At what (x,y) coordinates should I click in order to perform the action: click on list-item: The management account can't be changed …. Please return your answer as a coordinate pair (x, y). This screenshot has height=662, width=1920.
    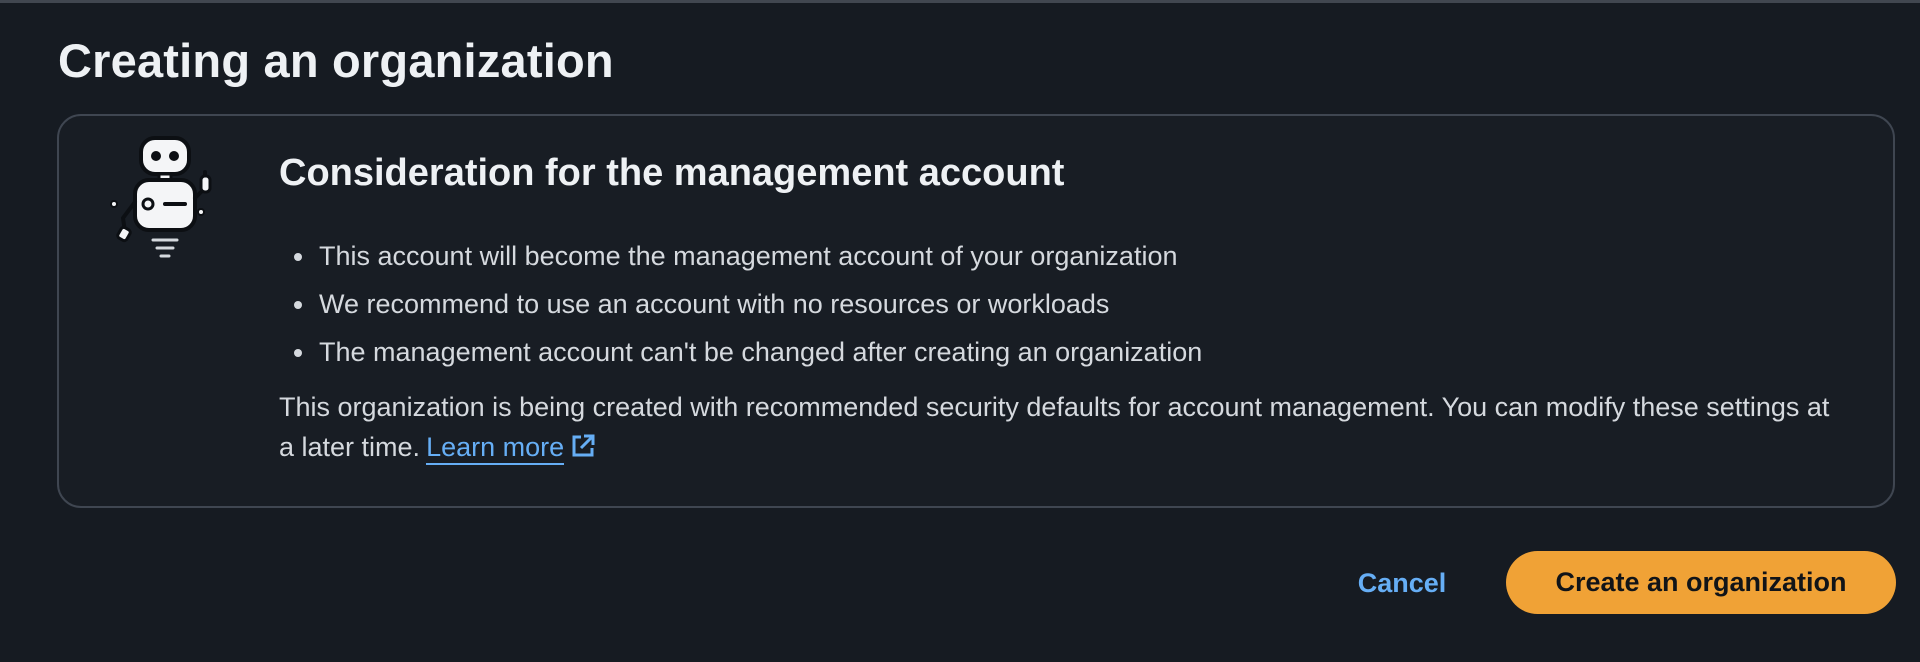
    Looking at the image, I should click on (746, 352).